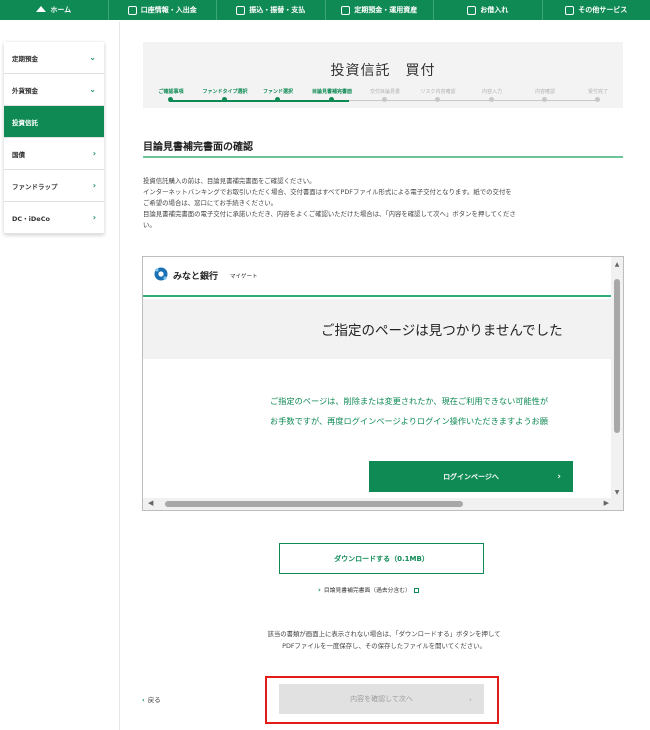 This screenshot has height=730, width=650. I want to click on section-title: 目論見書補完書面の確認, so click(198, 147).